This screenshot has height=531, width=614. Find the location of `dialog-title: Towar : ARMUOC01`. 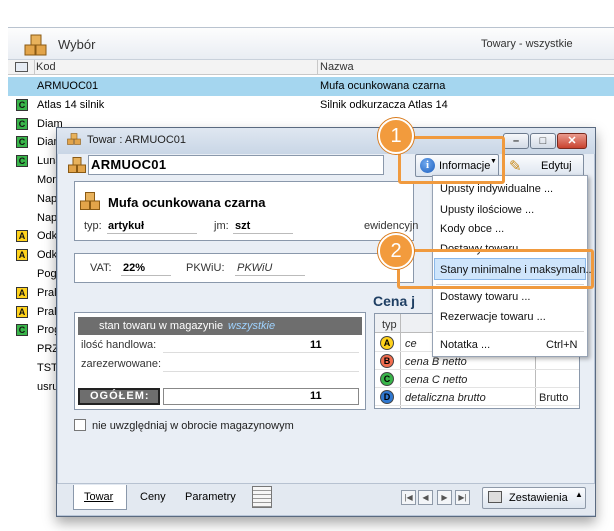

dialog-title: Towar : ARMUOC01 is located at coordinates (137, 140).